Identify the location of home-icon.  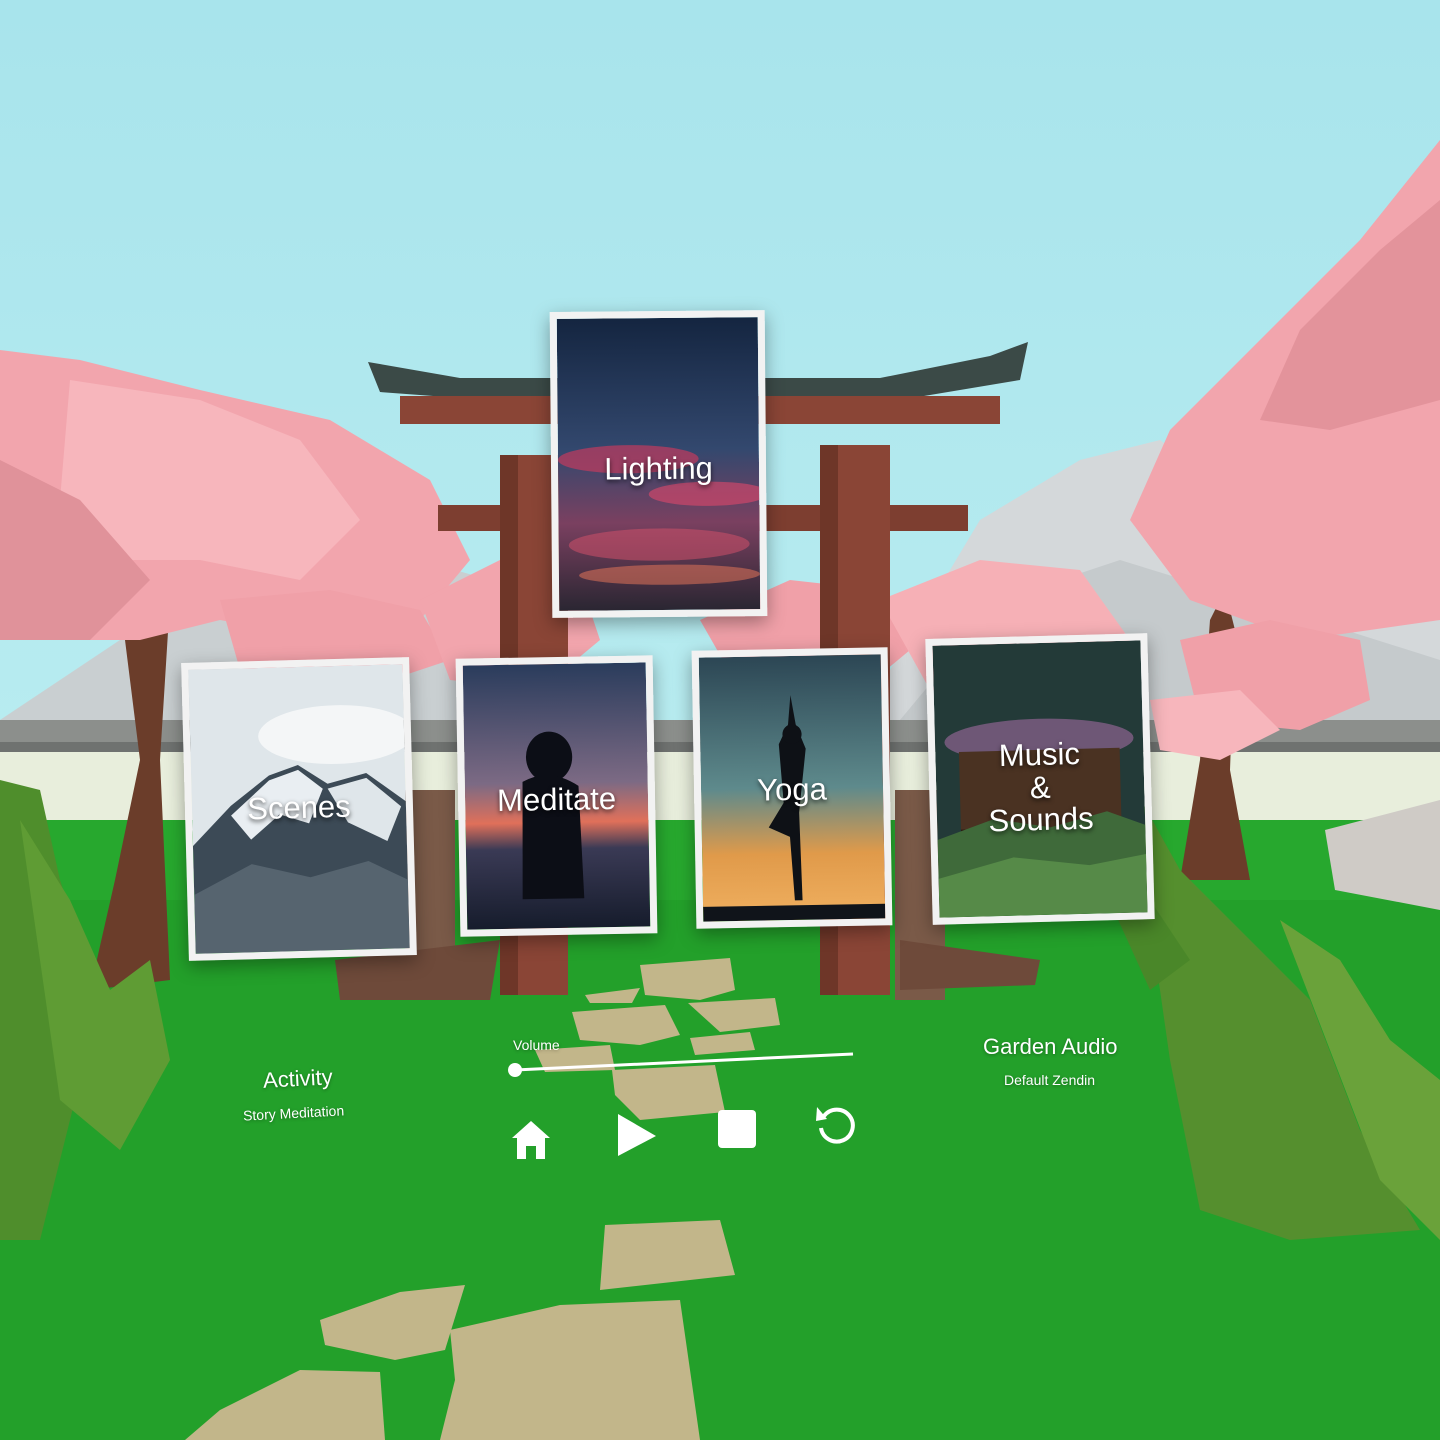
(531, 1140).